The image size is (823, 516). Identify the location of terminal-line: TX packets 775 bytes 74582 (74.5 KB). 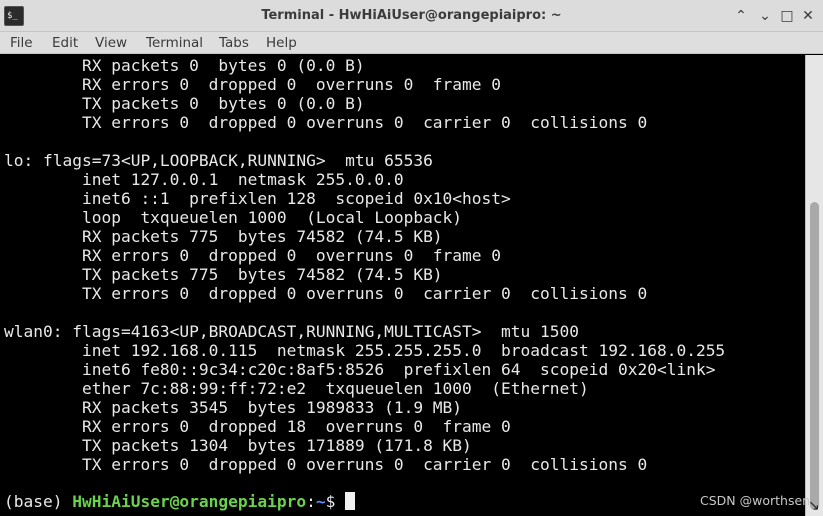
(223, 274).